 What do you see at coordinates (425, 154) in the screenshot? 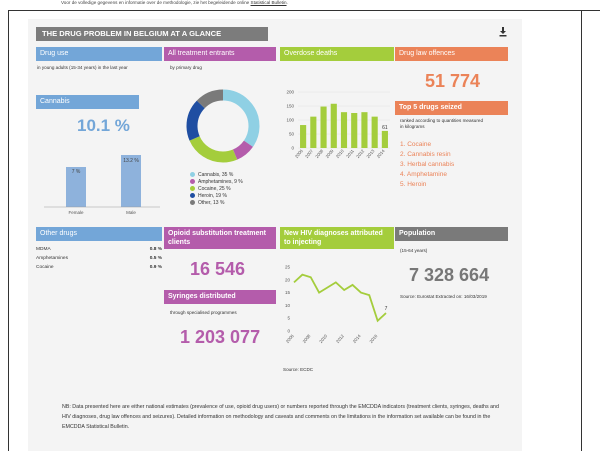
I see `seized-item-2: 2. Cannabis resin` at bounding box center [425, 154].